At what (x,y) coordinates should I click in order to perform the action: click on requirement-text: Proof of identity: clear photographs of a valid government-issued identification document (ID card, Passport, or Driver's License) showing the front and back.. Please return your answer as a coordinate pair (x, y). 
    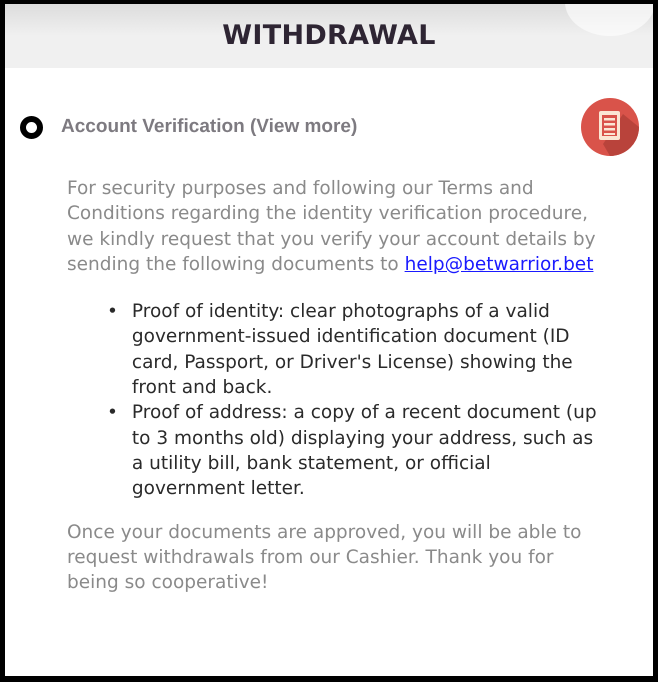
    Looking at the image, I should click on (353, 350).